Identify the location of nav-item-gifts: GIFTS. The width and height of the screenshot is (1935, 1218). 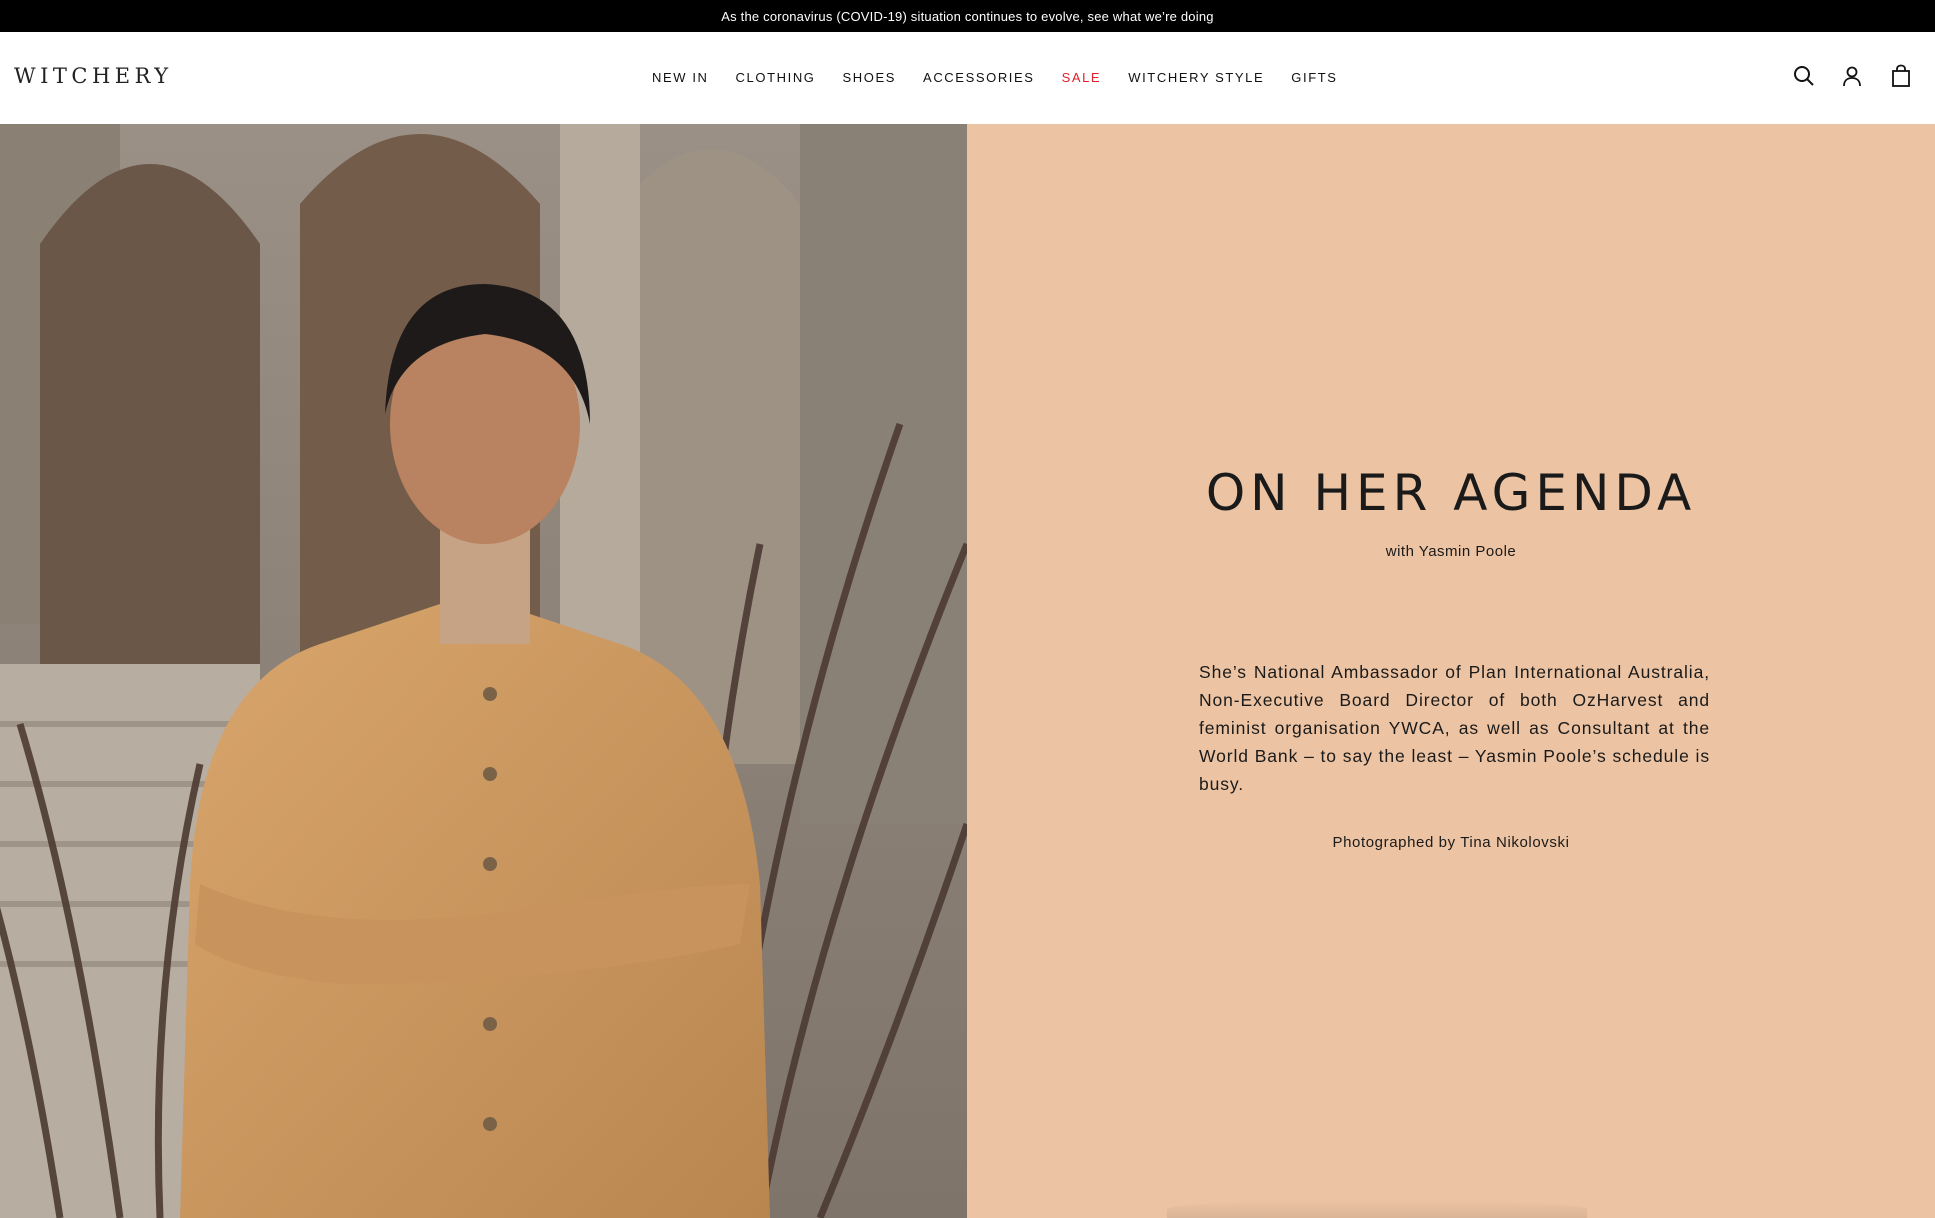
(1314, 77).